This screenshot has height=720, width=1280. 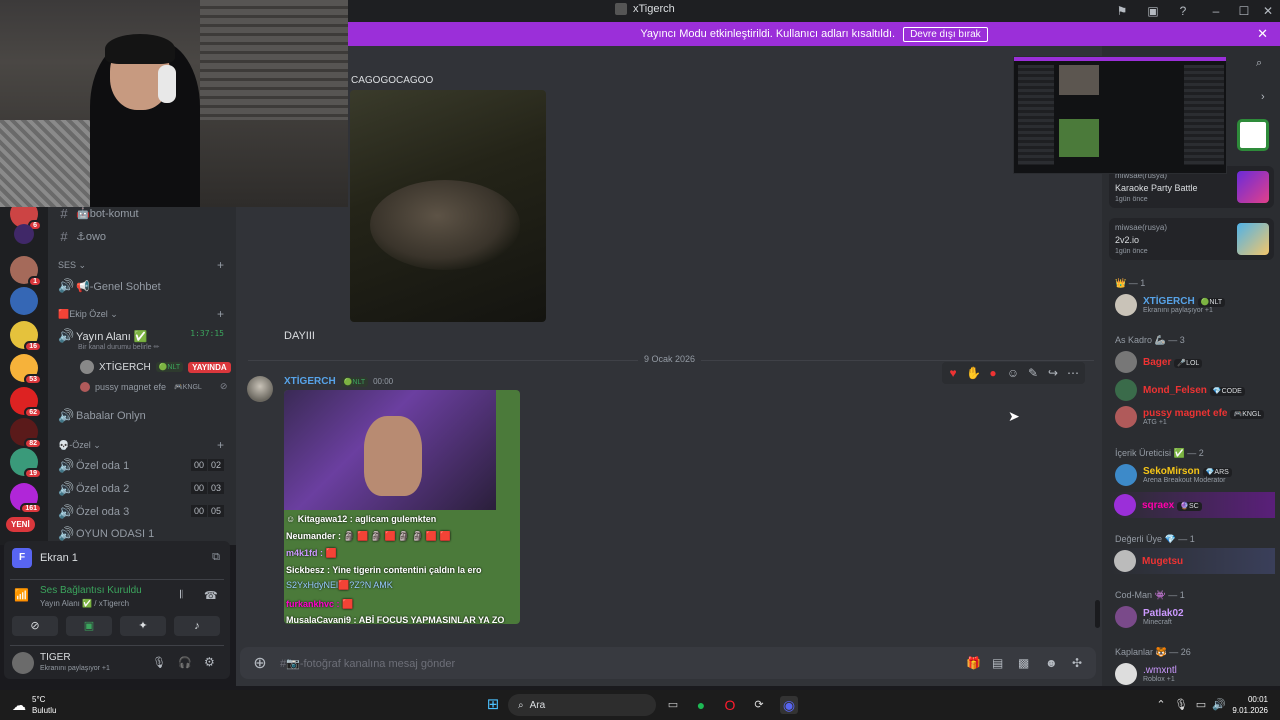 What do you see at coordinates (1253, 135) in the screenshot?
I see `activity-app-icon` at bounding box center [1253, 135].